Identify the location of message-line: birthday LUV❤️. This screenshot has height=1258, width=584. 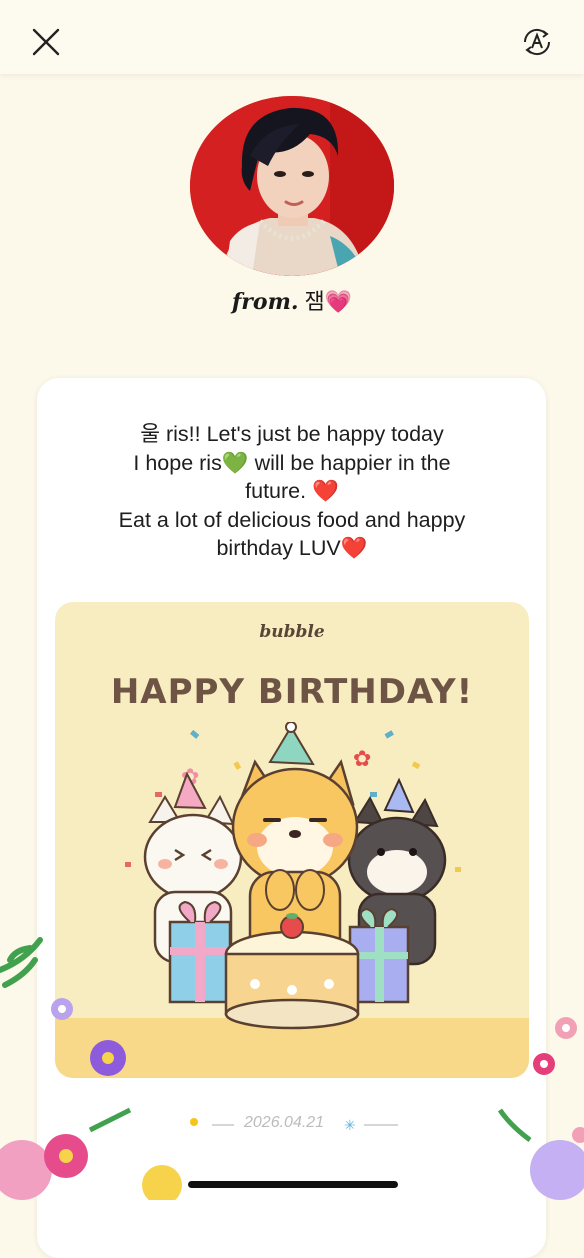
(292, 548).